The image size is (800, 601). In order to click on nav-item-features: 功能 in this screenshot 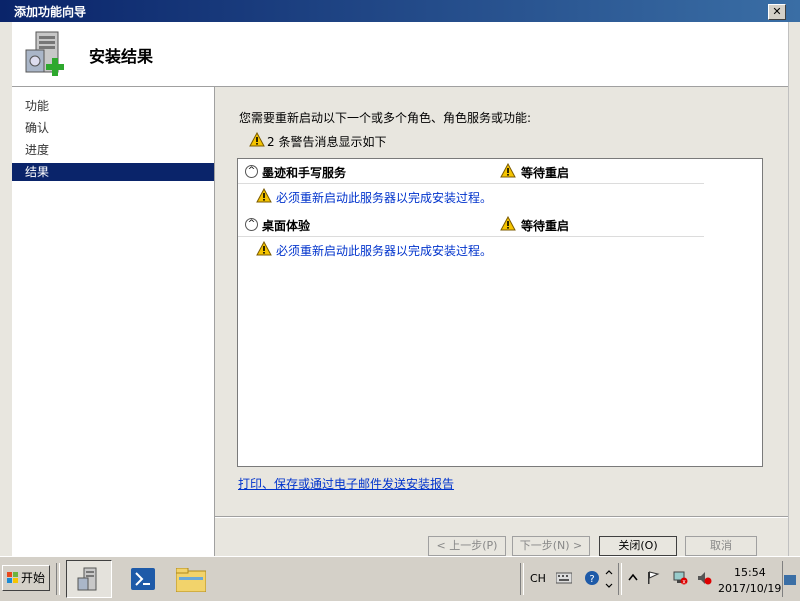, I will do `click(113, 106)`.